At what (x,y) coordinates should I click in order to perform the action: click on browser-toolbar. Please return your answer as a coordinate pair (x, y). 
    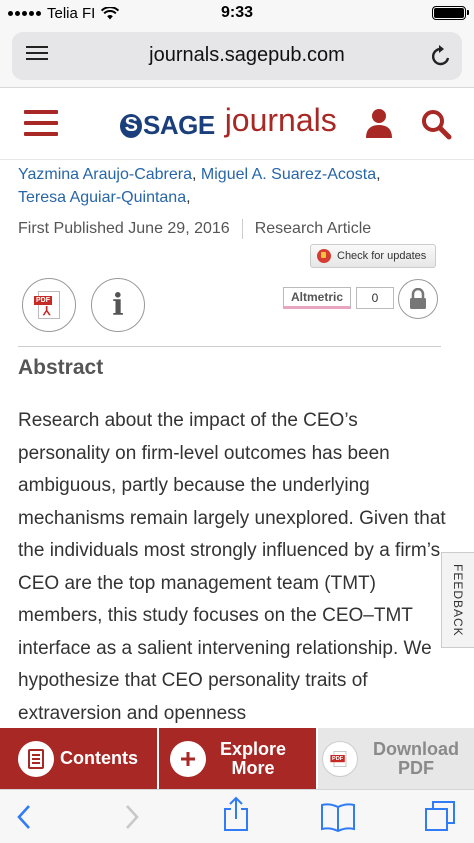
    Looking at the image, I should click on (237, 816).